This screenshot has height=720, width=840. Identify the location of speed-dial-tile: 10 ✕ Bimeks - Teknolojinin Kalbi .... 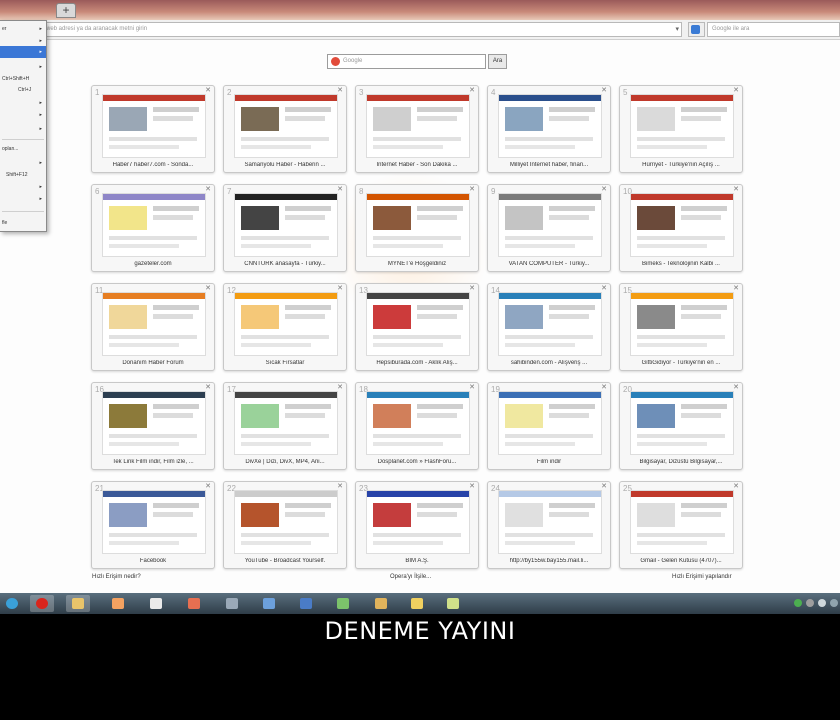
(681, 228).